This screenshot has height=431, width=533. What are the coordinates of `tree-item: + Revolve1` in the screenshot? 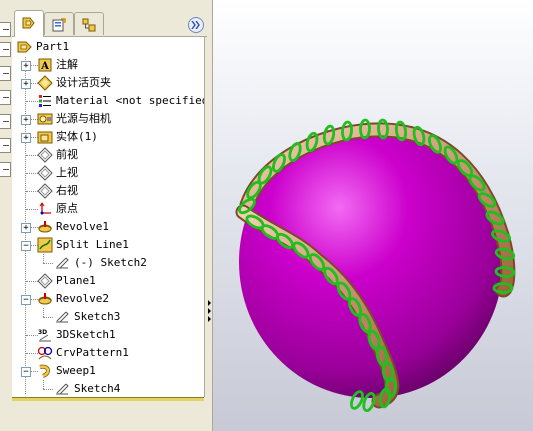 It's located at (108, 227).